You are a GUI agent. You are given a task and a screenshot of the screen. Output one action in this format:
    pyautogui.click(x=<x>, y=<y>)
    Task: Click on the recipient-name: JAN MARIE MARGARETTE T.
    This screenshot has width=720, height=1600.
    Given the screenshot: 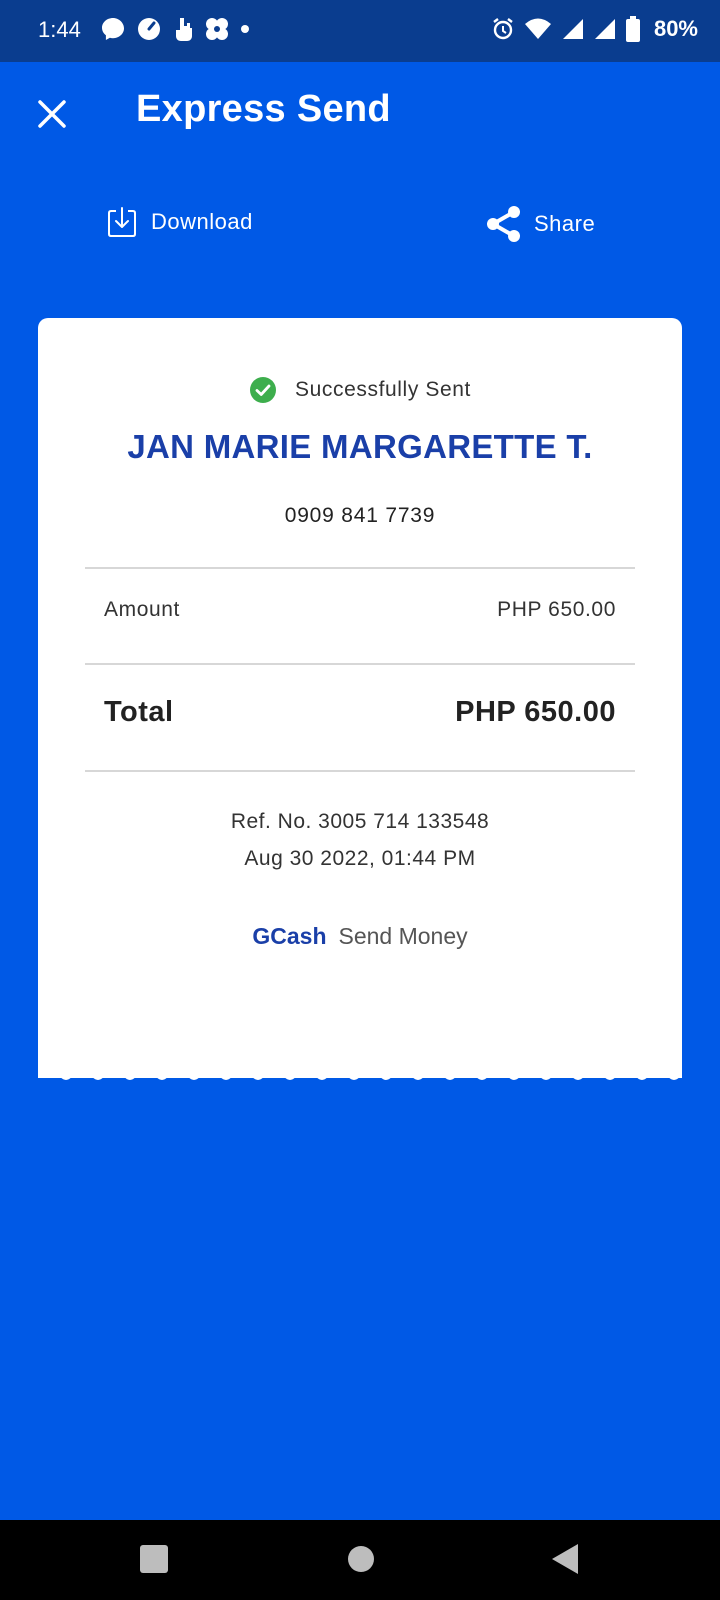 What is the action you would take?
    pyautogui.click(x=360, y=446)
    